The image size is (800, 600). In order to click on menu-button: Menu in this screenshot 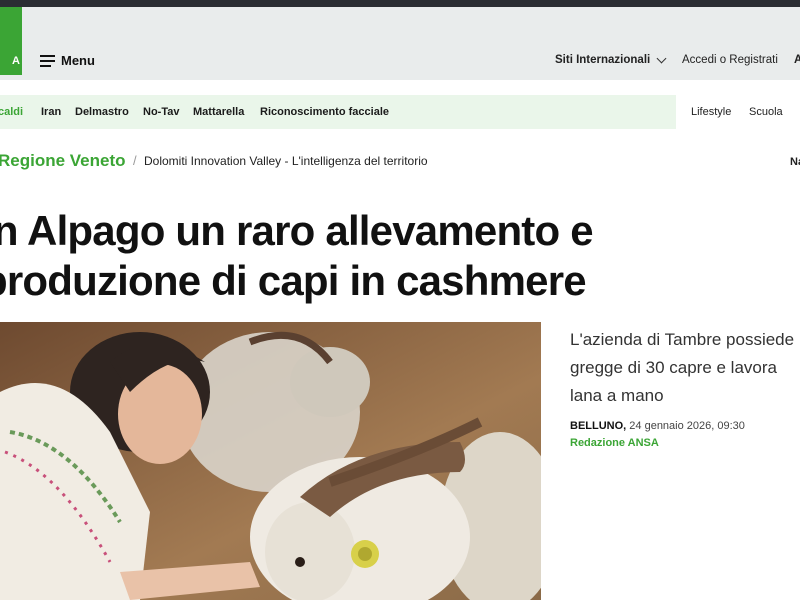, I will do `click(67, 60)`.